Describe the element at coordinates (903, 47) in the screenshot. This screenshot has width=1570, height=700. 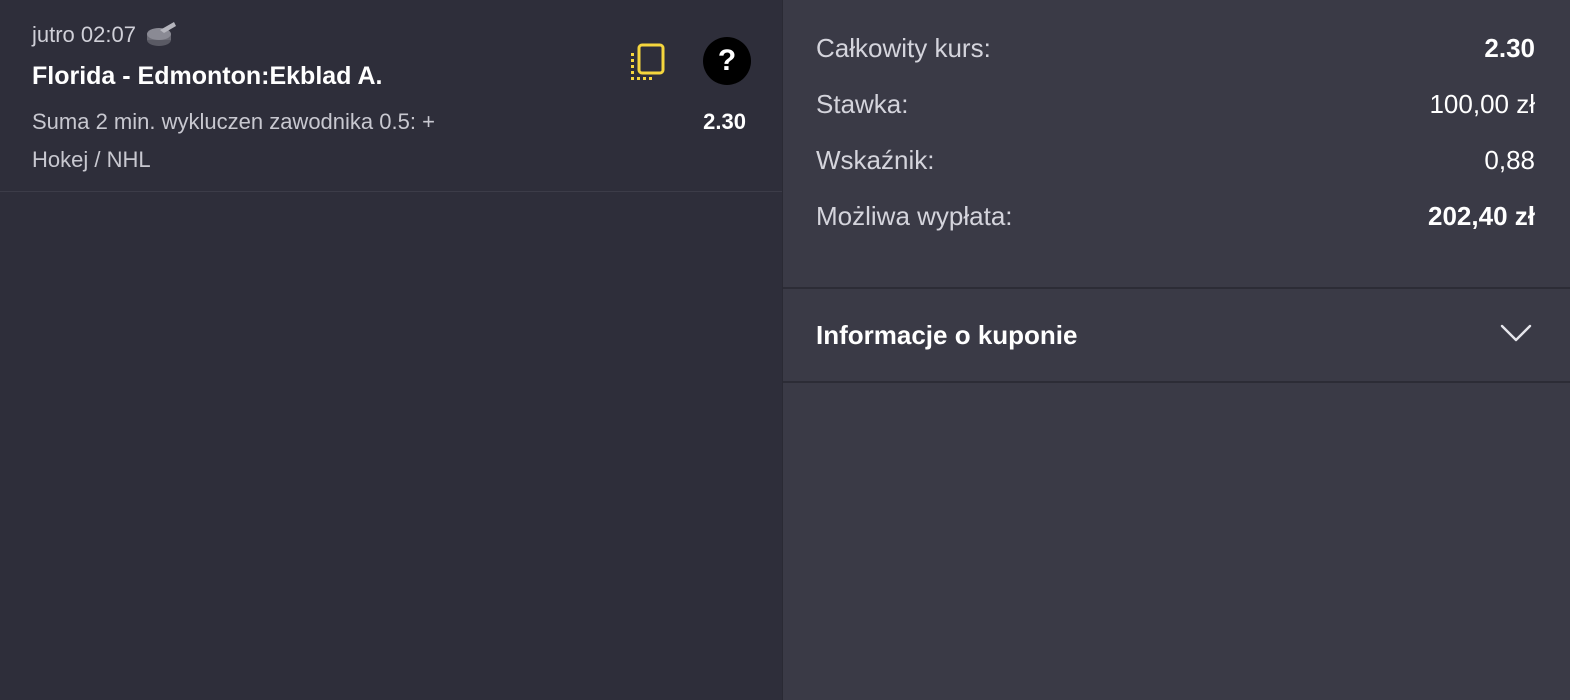
I see `total-odds-label: Całkowity kurs:` at that location.